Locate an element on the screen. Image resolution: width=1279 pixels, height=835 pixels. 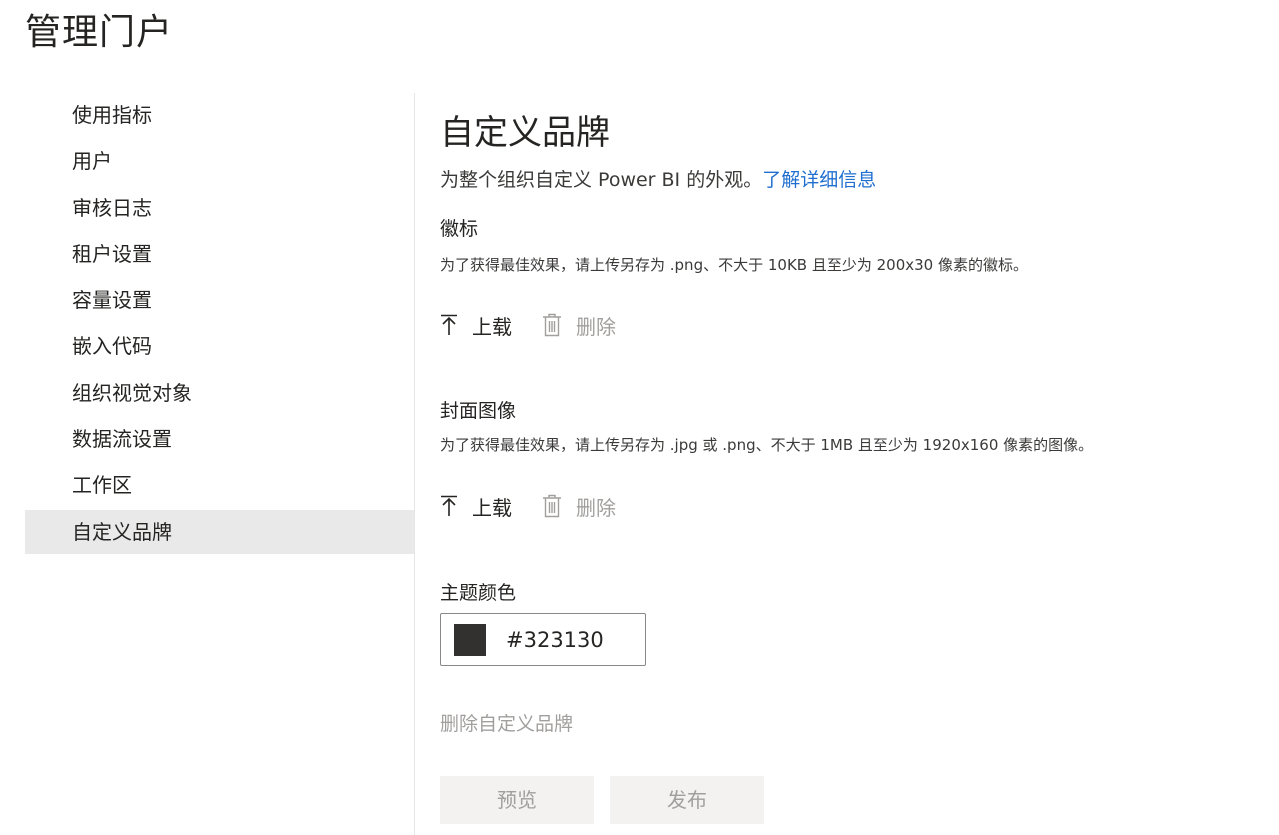
sidebar-item-custom-branding: 自定义品牌 is located at coordinates (220, 531).